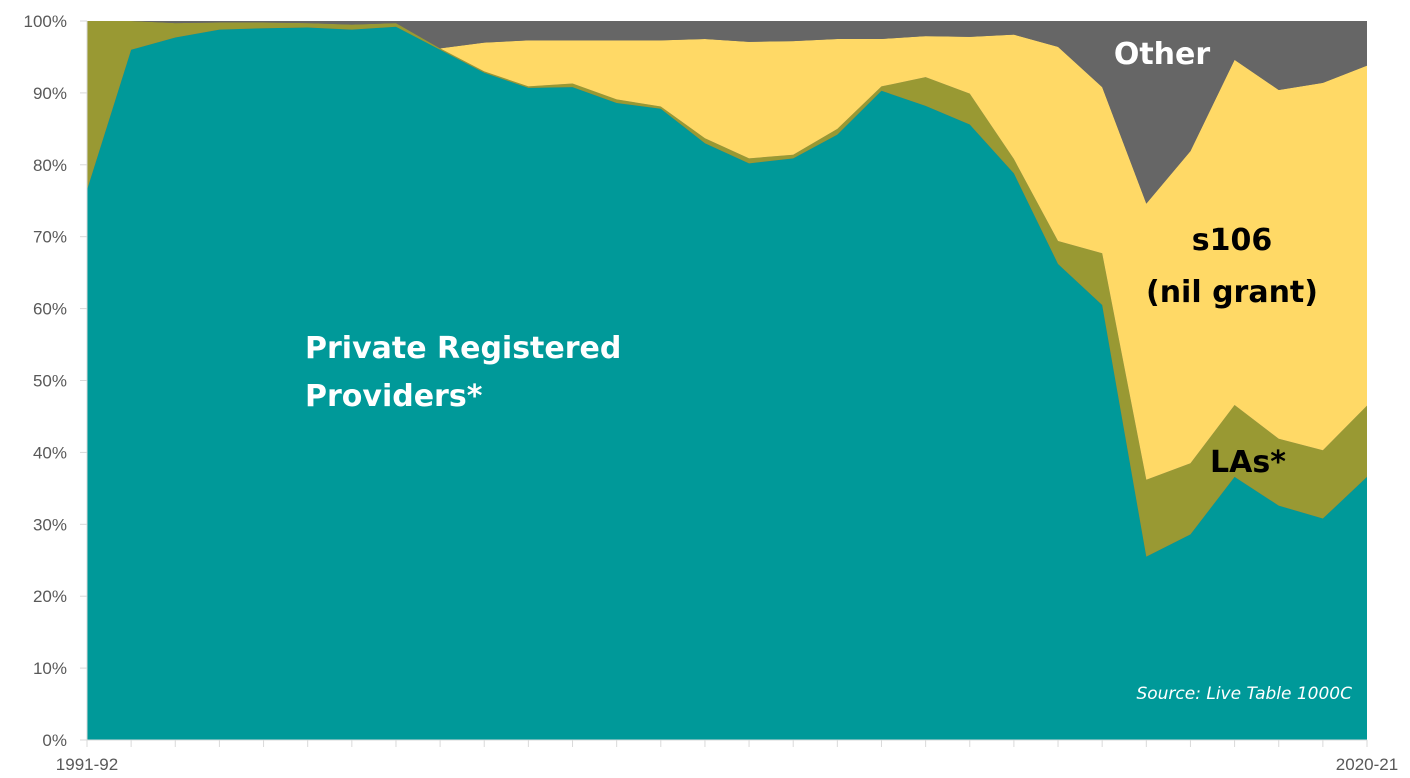  Describe the element at coordinates (50, 452) in the screenshot. I see `y-tick-label: 40%` at that location.